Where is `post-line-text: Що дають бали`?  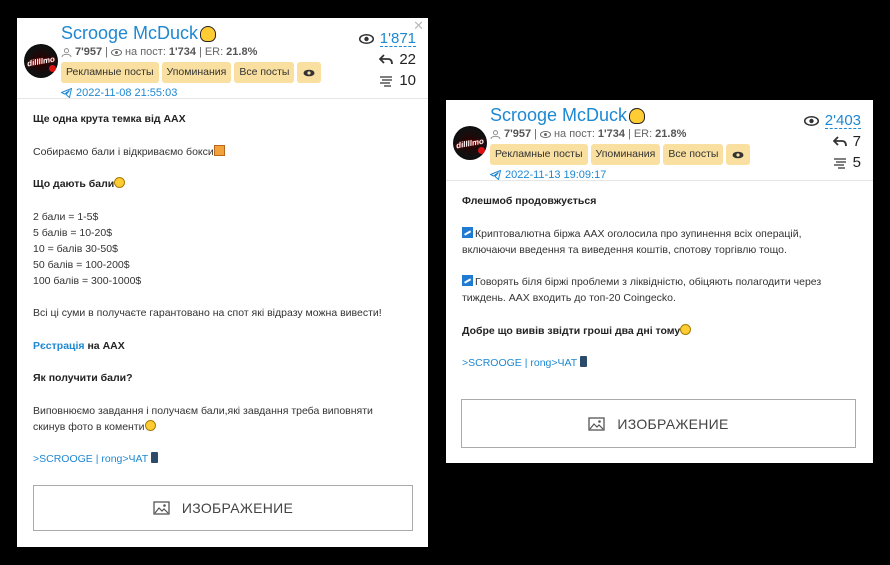 post-line-text: Що дають бали is located at coordinates (74, 184).